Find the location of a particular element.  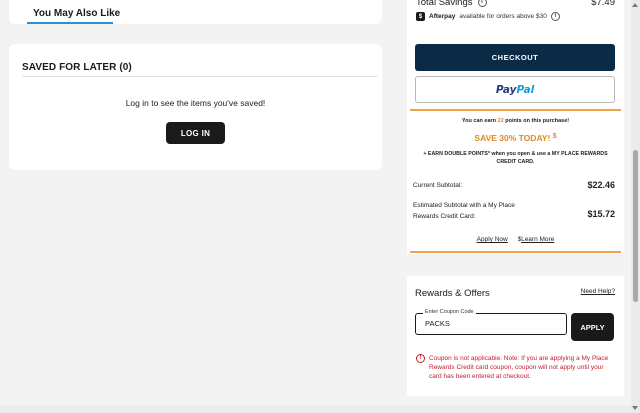

divider-orange-bottom is located at coordinates (515, 252).